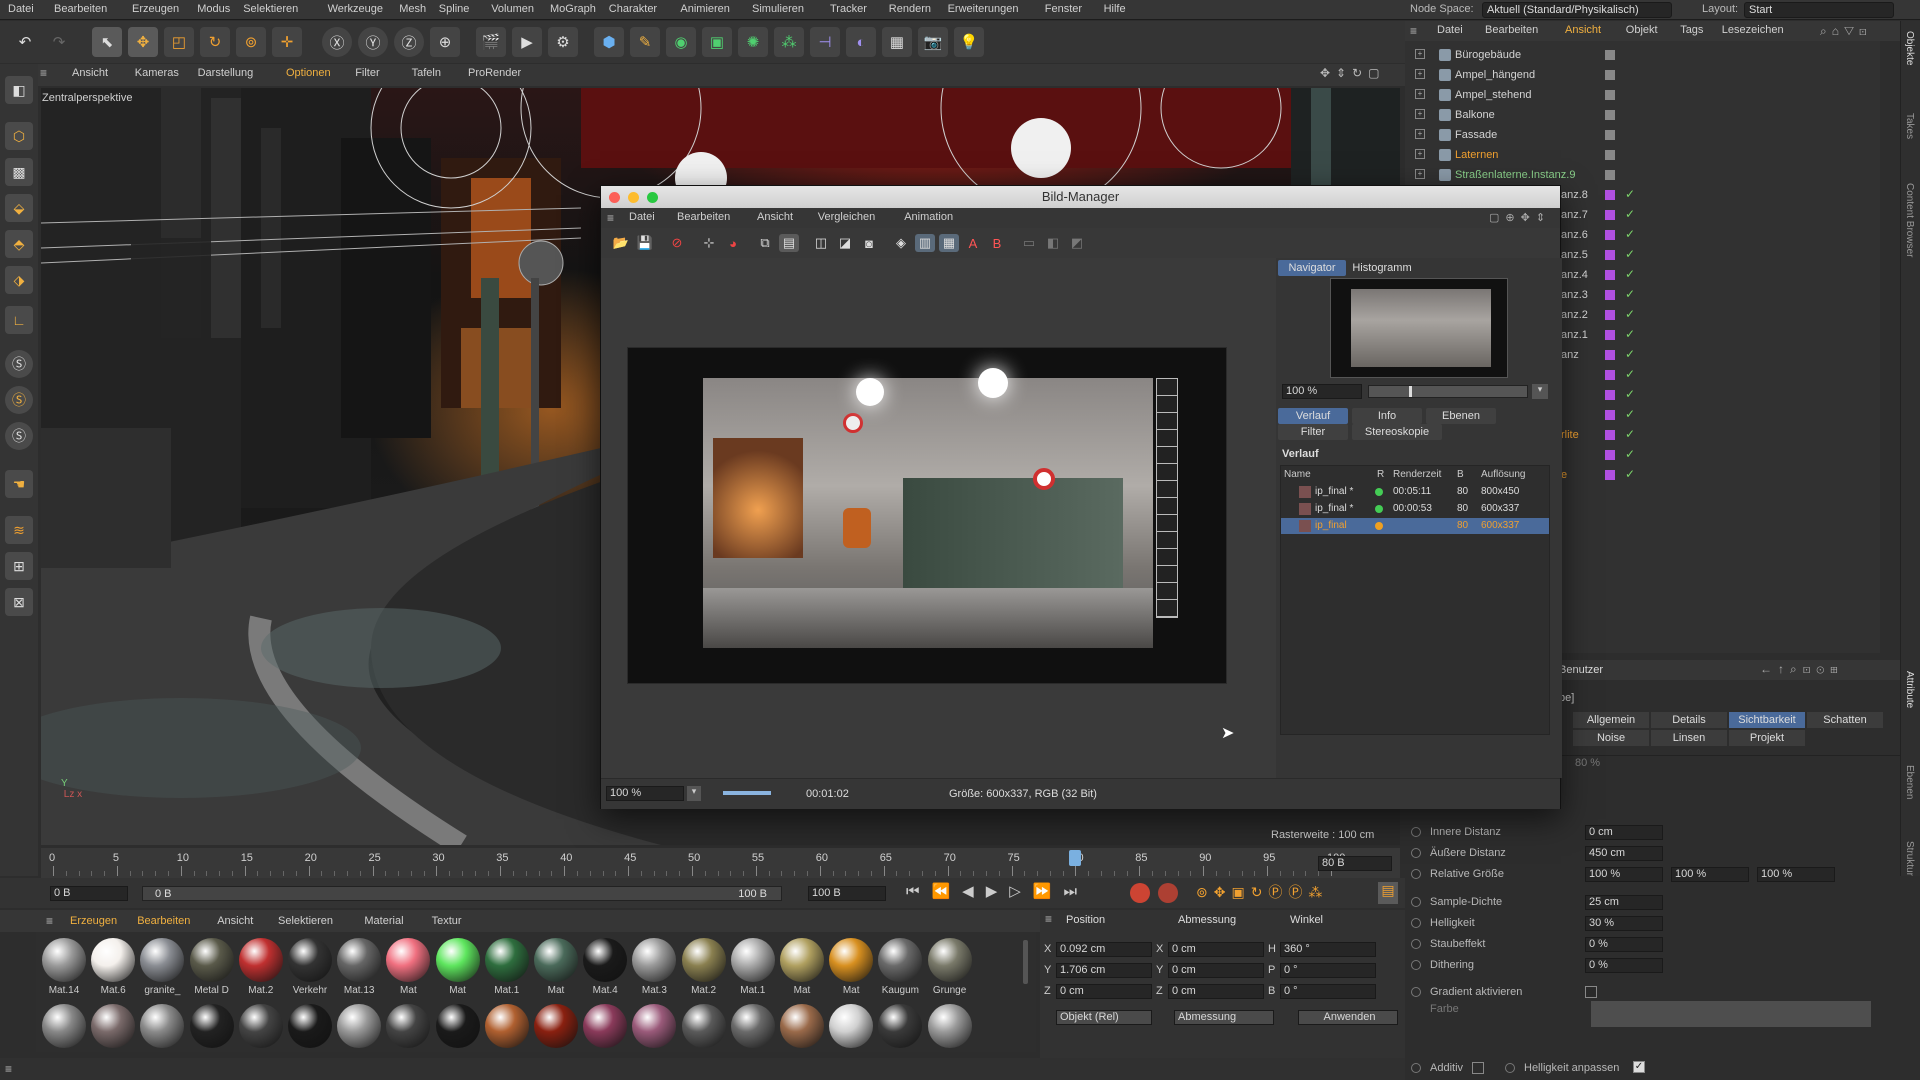 The height and width of the screenshot is (1080, 1920). What do you see at coordinates (825, 42) in the screenshot?
I see `deformer-icon: ⊣` at bounding box center [825, 42].